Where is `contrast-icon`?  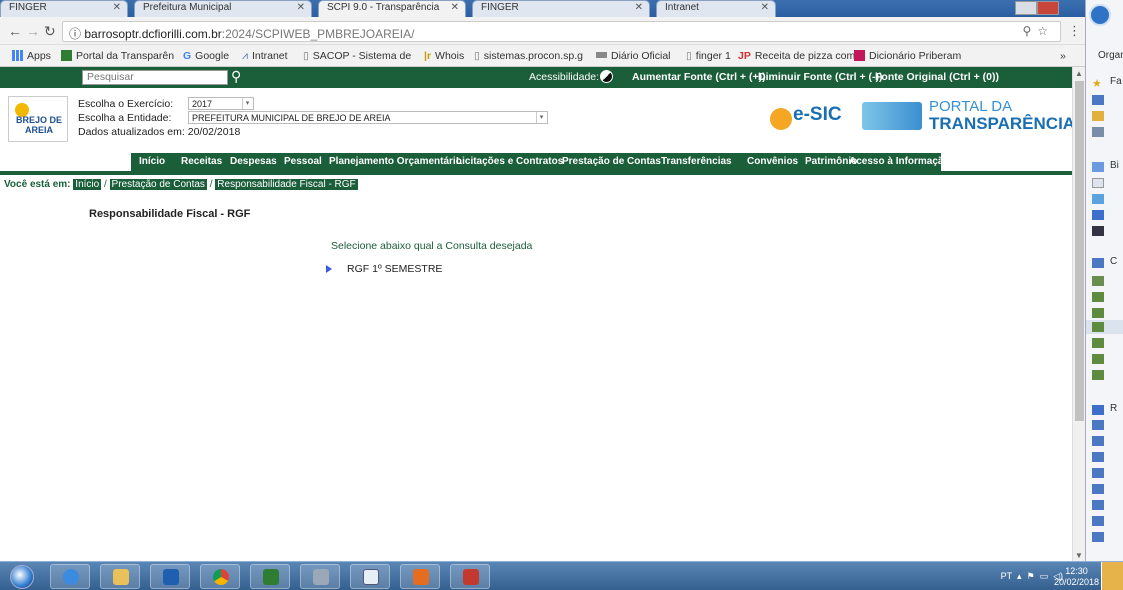 contrast-icon is located at coordinates (606, 76).